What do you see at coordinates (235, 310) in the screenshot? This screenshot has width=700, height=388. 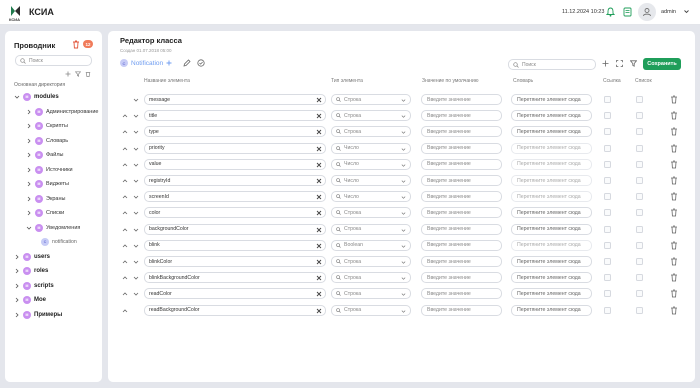 I see `element-name-field: readBackgroundColor` at bounding box center [235, 310].